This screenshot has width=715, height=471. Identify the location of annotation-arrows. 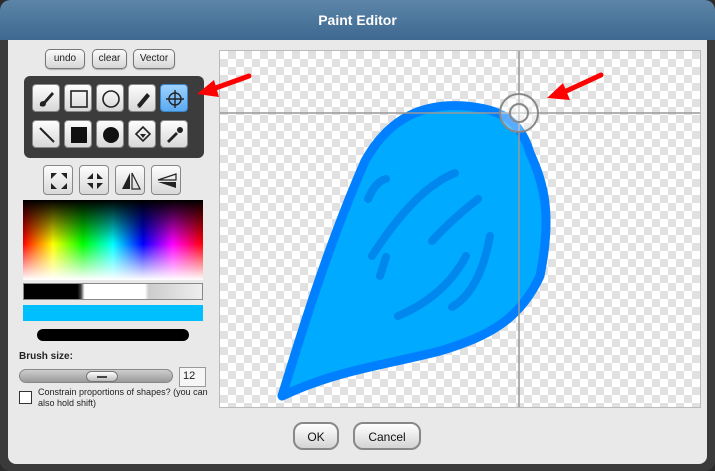
(400, 86).